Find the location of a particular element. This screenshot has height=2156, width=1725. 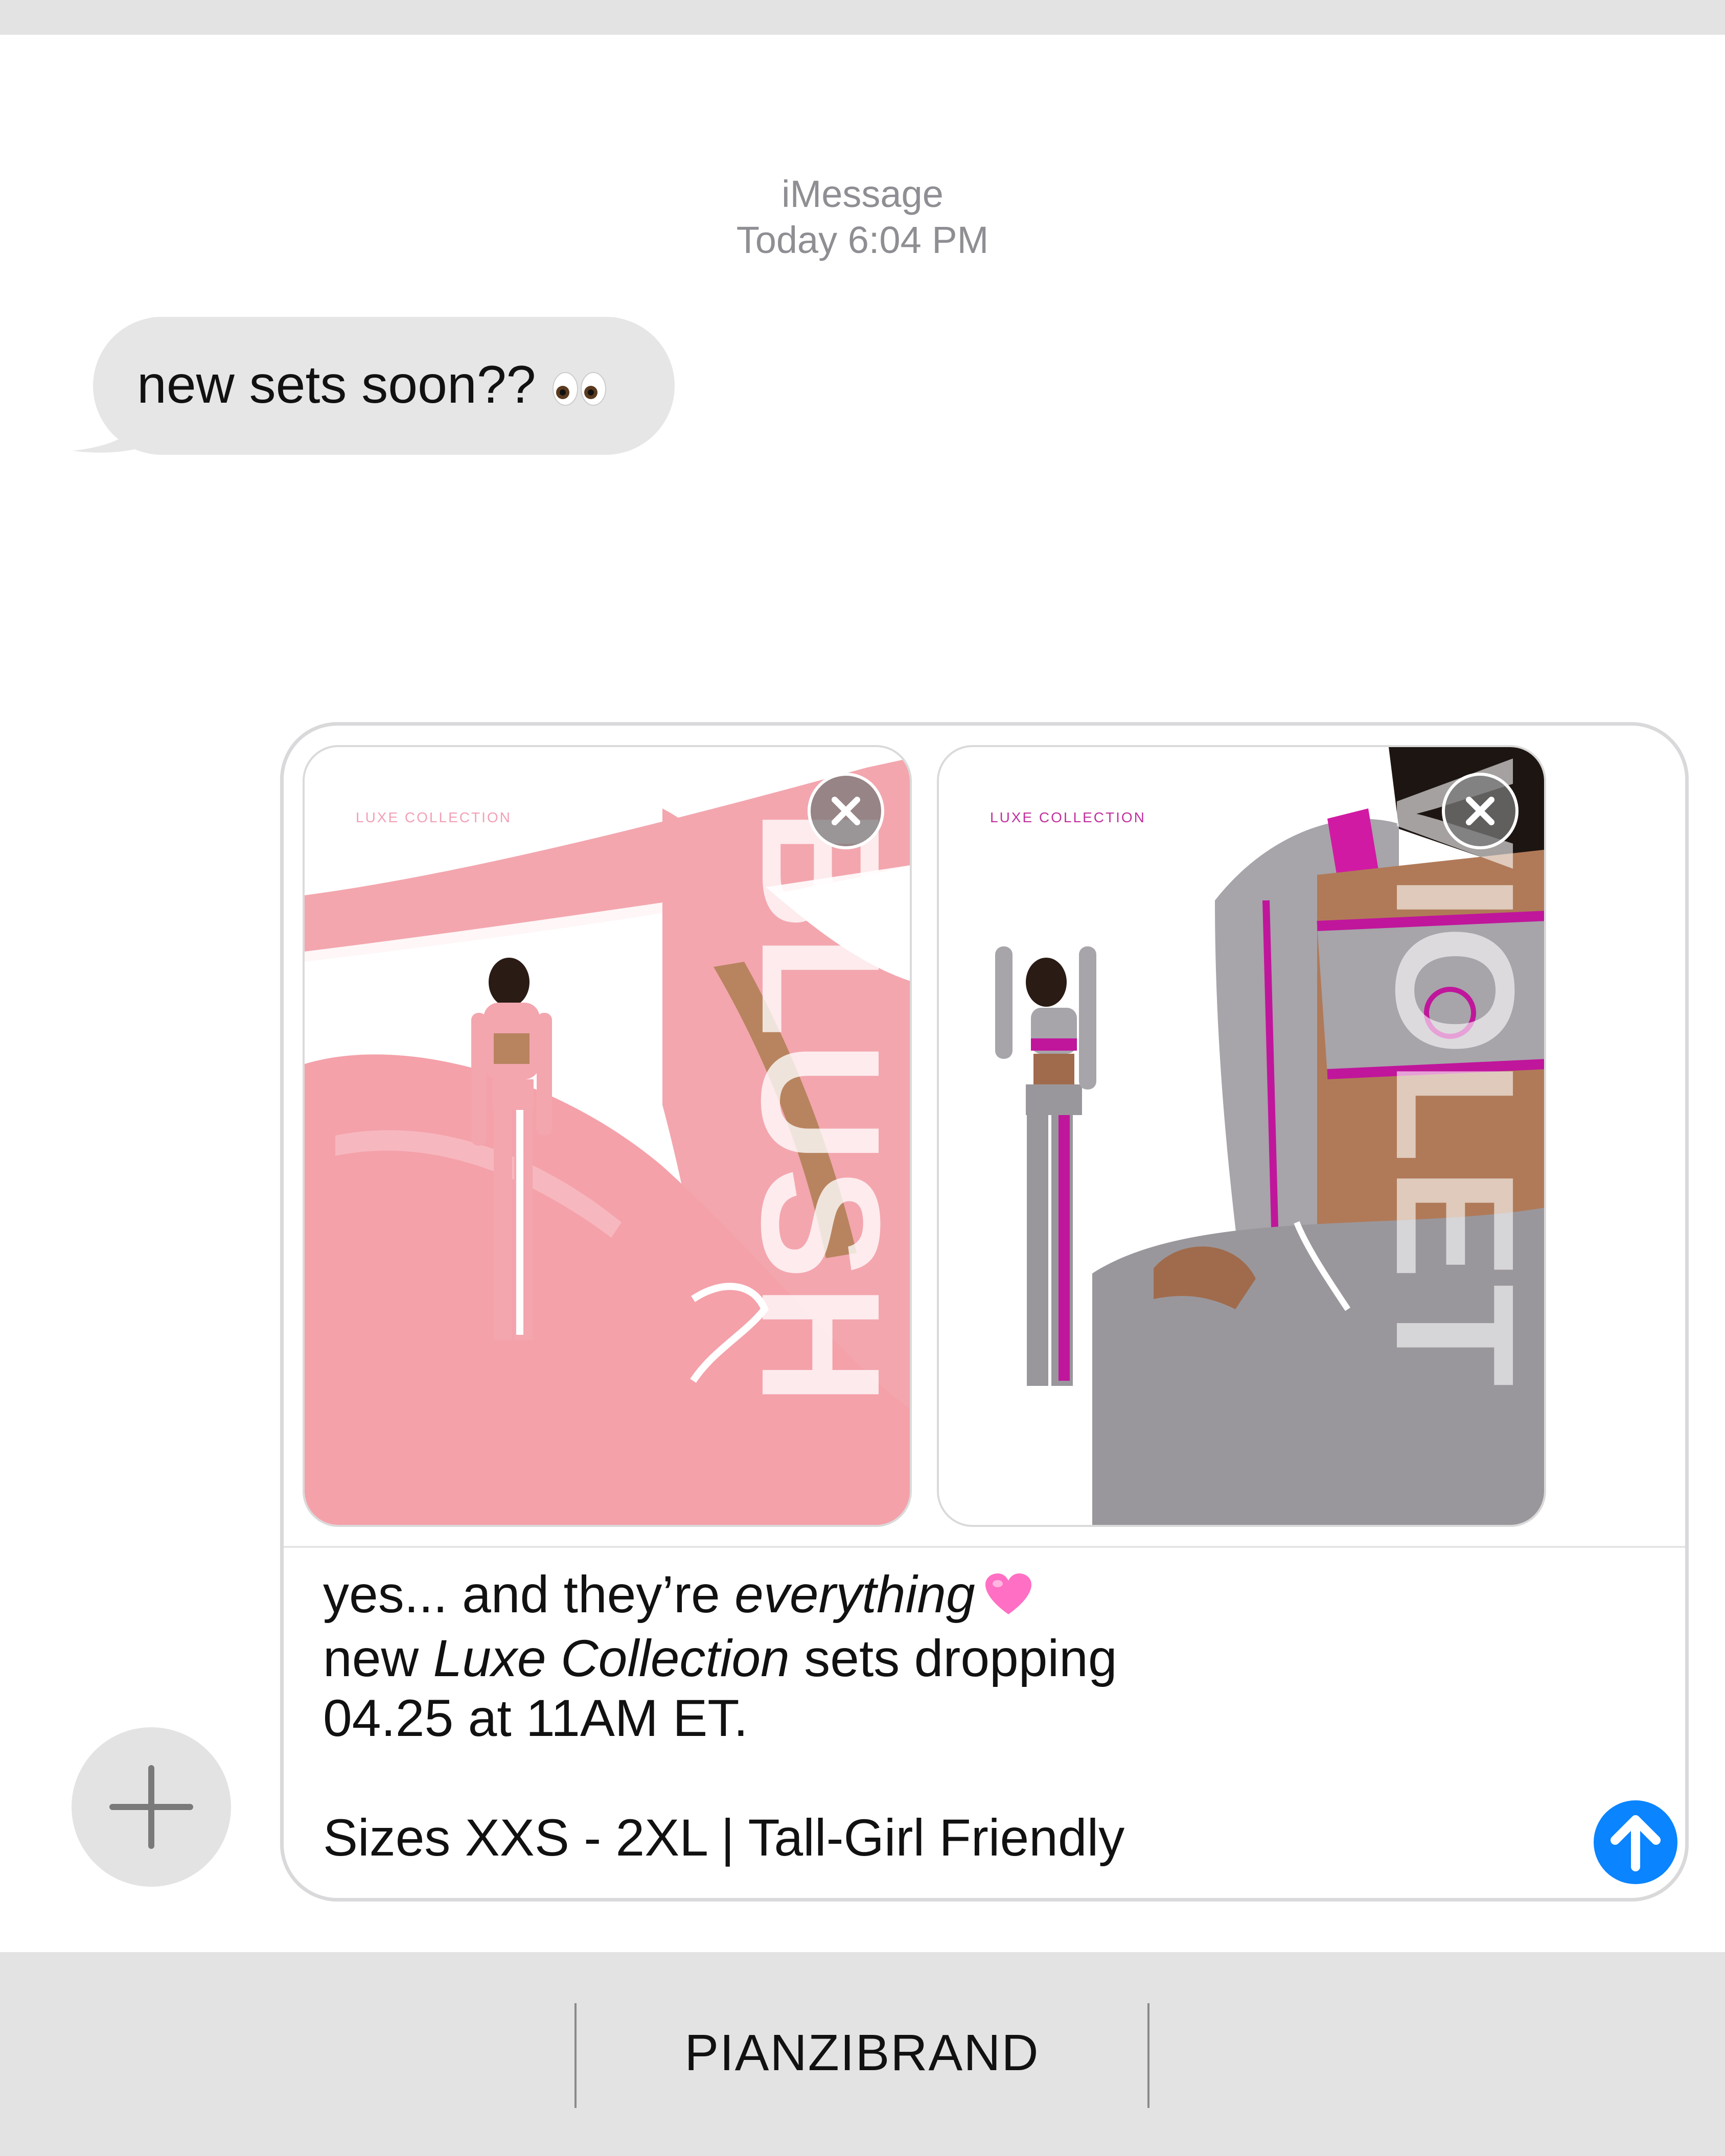

attachment-blush: LUXE COLLECTION BLUSH is located at coordinates (607, 1136).